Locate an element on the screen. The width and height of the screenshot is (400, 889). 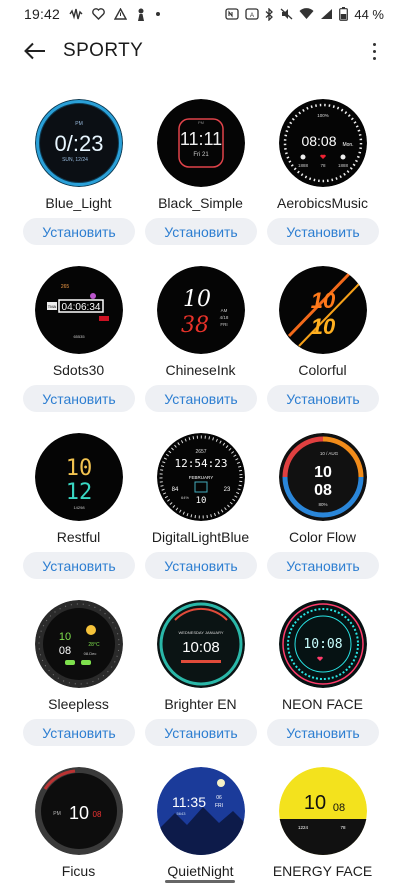
svg-text: 84 is located at coordinates (175, 490).